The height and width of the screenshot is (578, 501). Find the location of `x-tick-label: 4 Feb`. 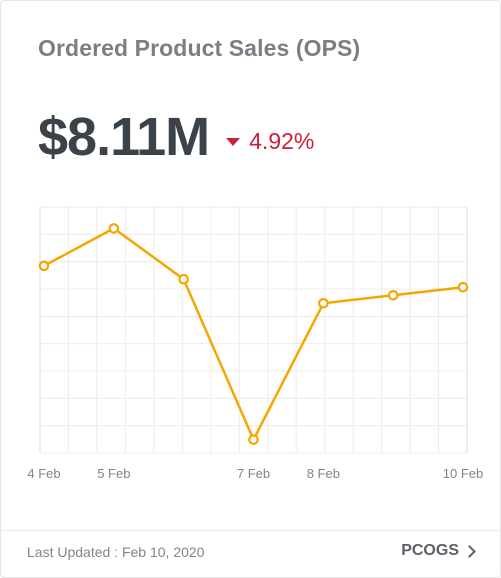

x-tick-label: 4 Feb is located at coordinates (43, 473).